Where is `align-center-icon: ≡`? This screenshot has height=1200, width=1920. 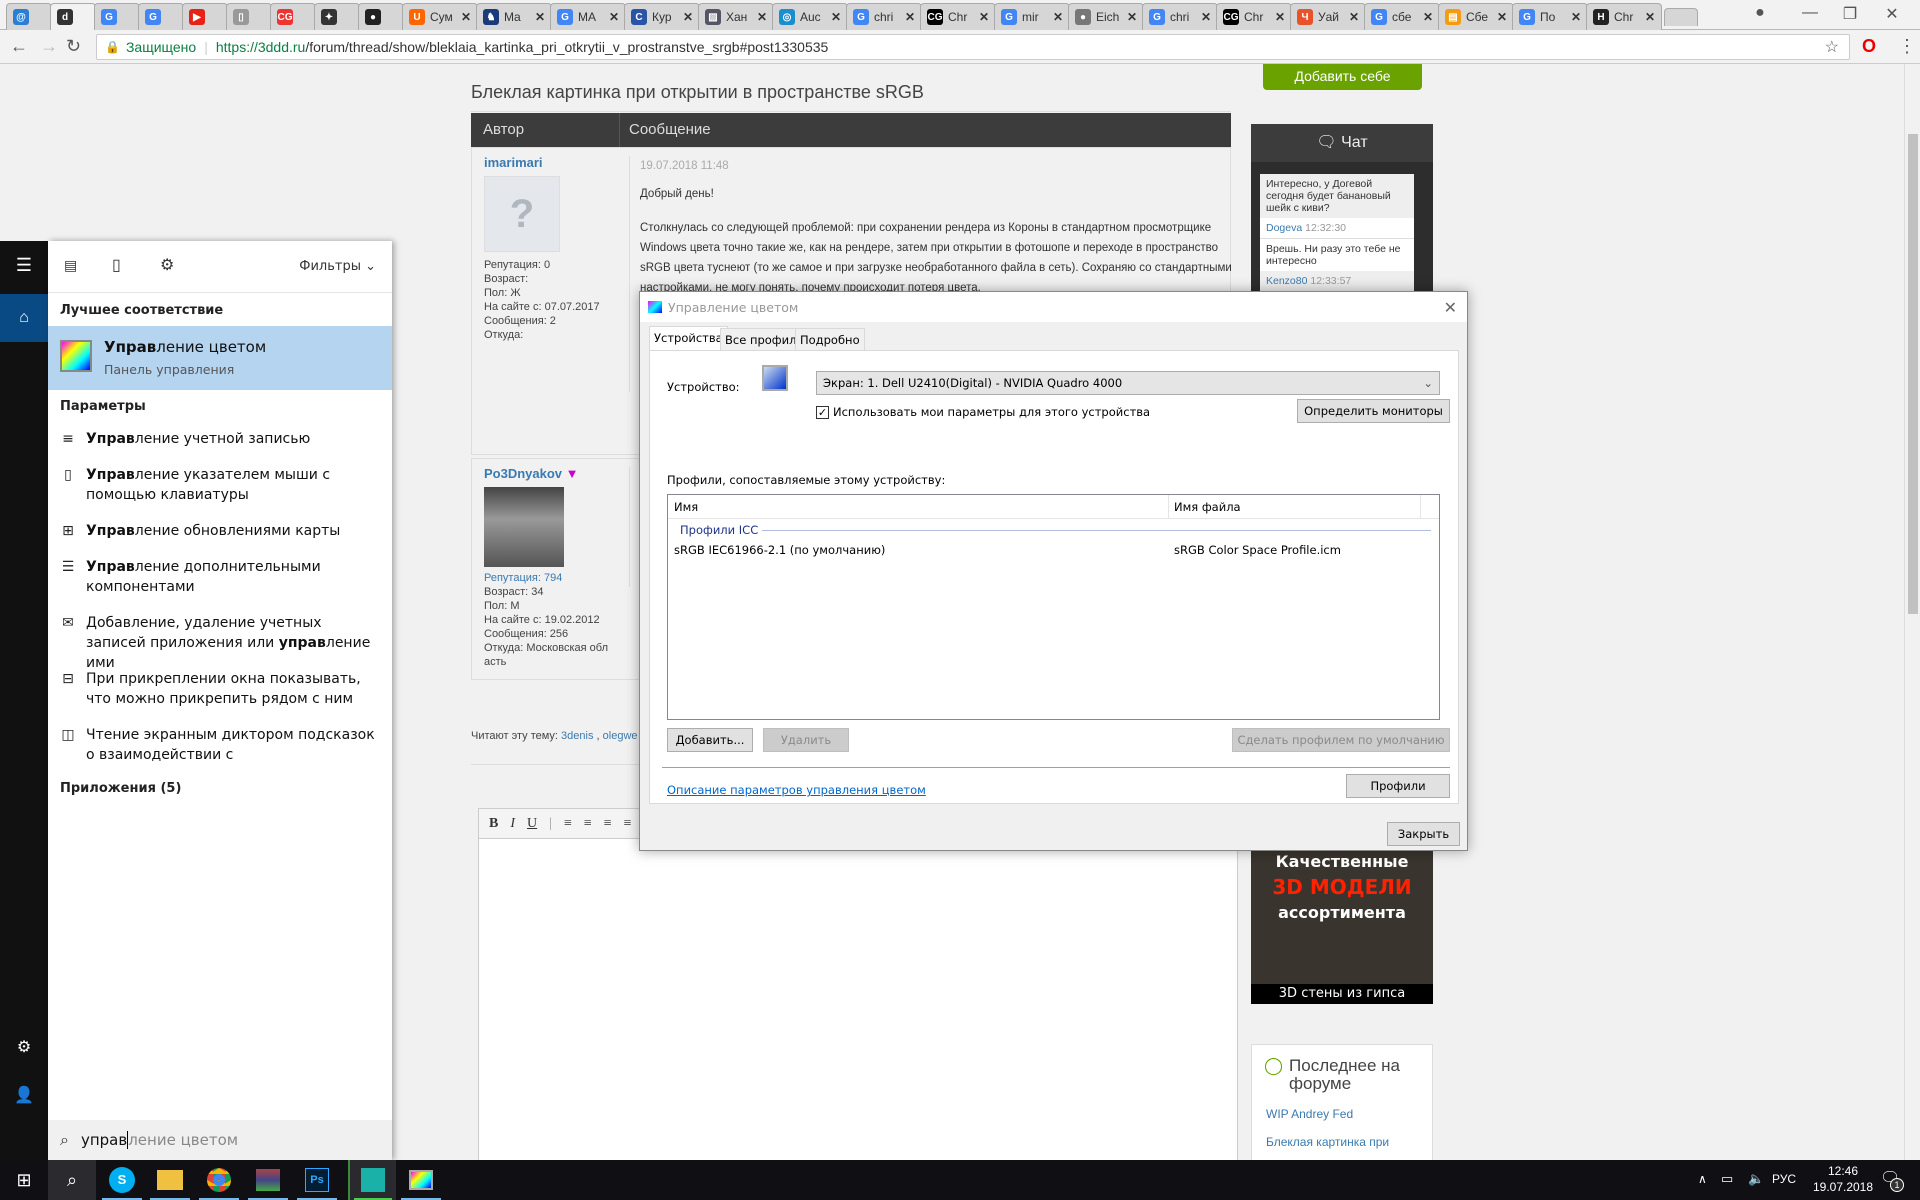 align-center-icon: ≡ is located at coordinates (588, 824).